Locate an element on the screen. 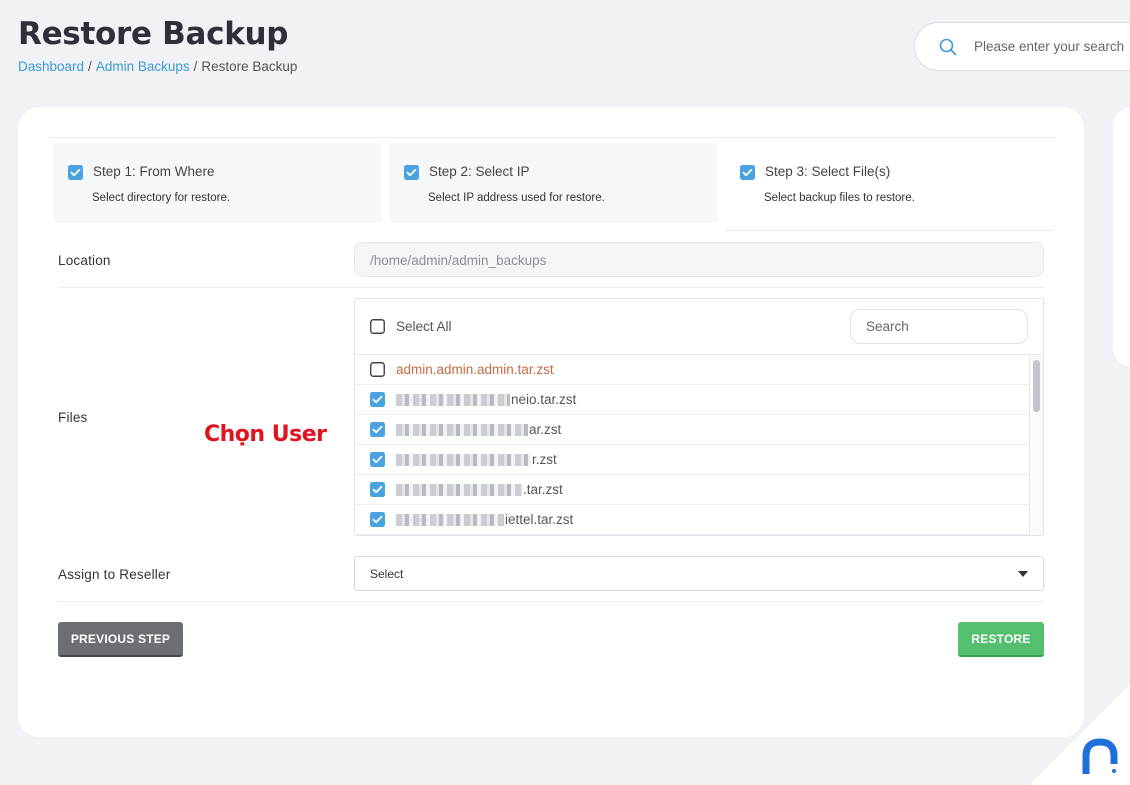  file-name: ar.zst is located at coordinates (478, 429).